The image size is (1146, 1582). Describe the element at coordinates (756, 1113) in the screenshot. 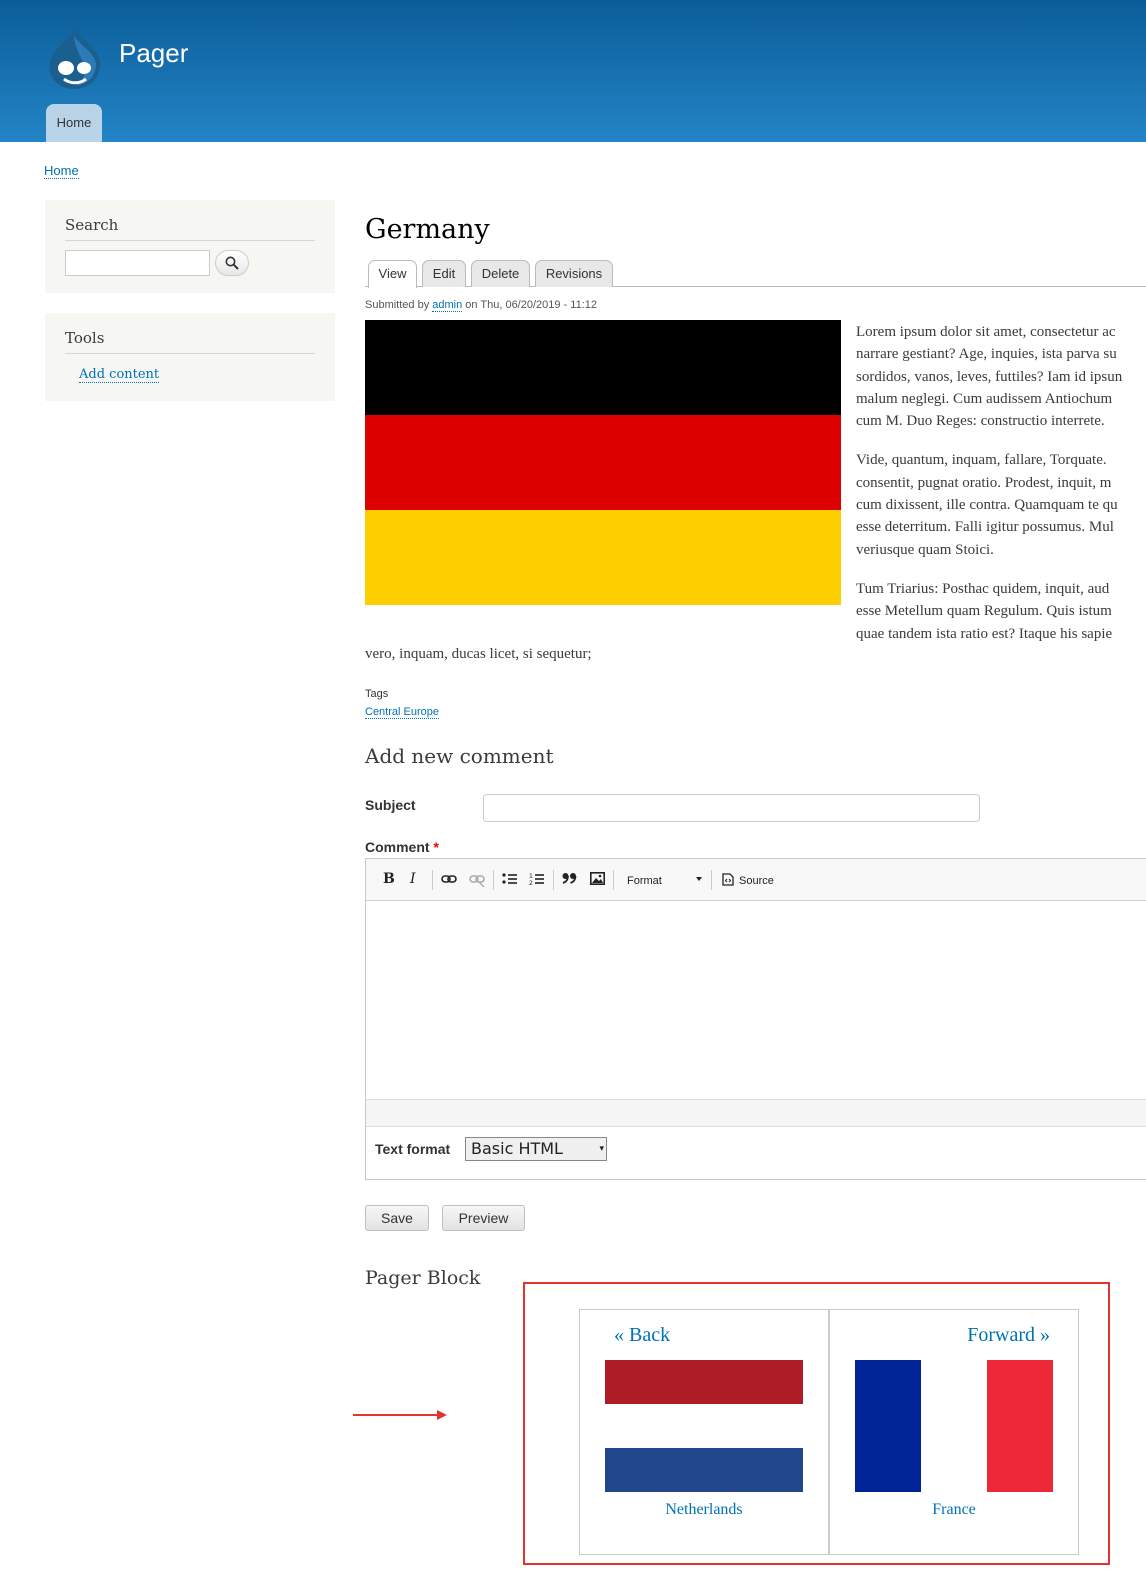

I see `editor-status-bar` at that location.